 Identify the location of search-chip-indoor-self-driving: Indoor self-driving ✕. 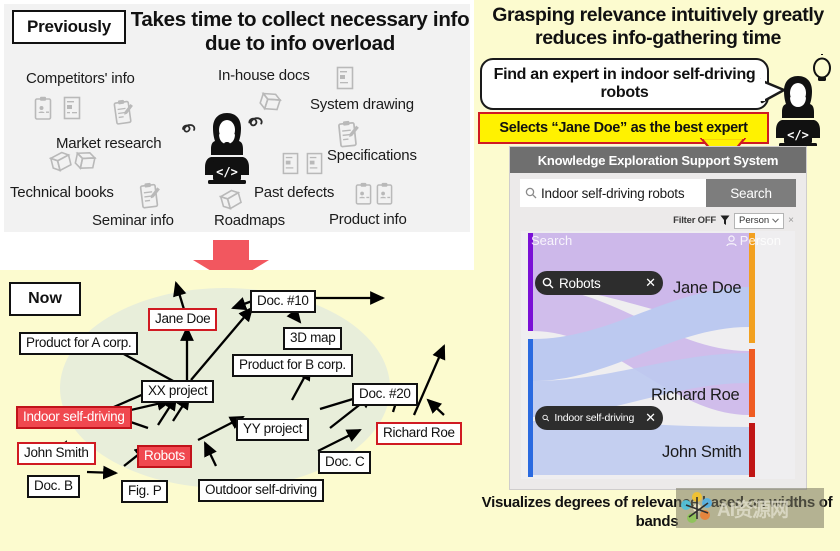
(599, 418).